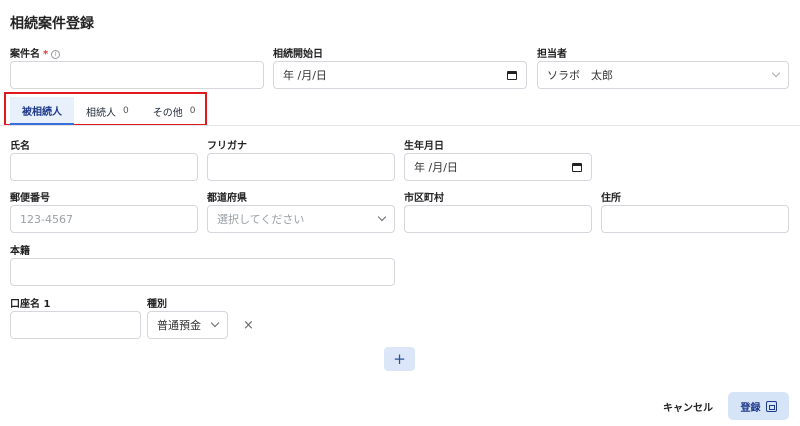 This screenshot has height=426, width=800. I want to click on required-mark: *, so click(46, 54).